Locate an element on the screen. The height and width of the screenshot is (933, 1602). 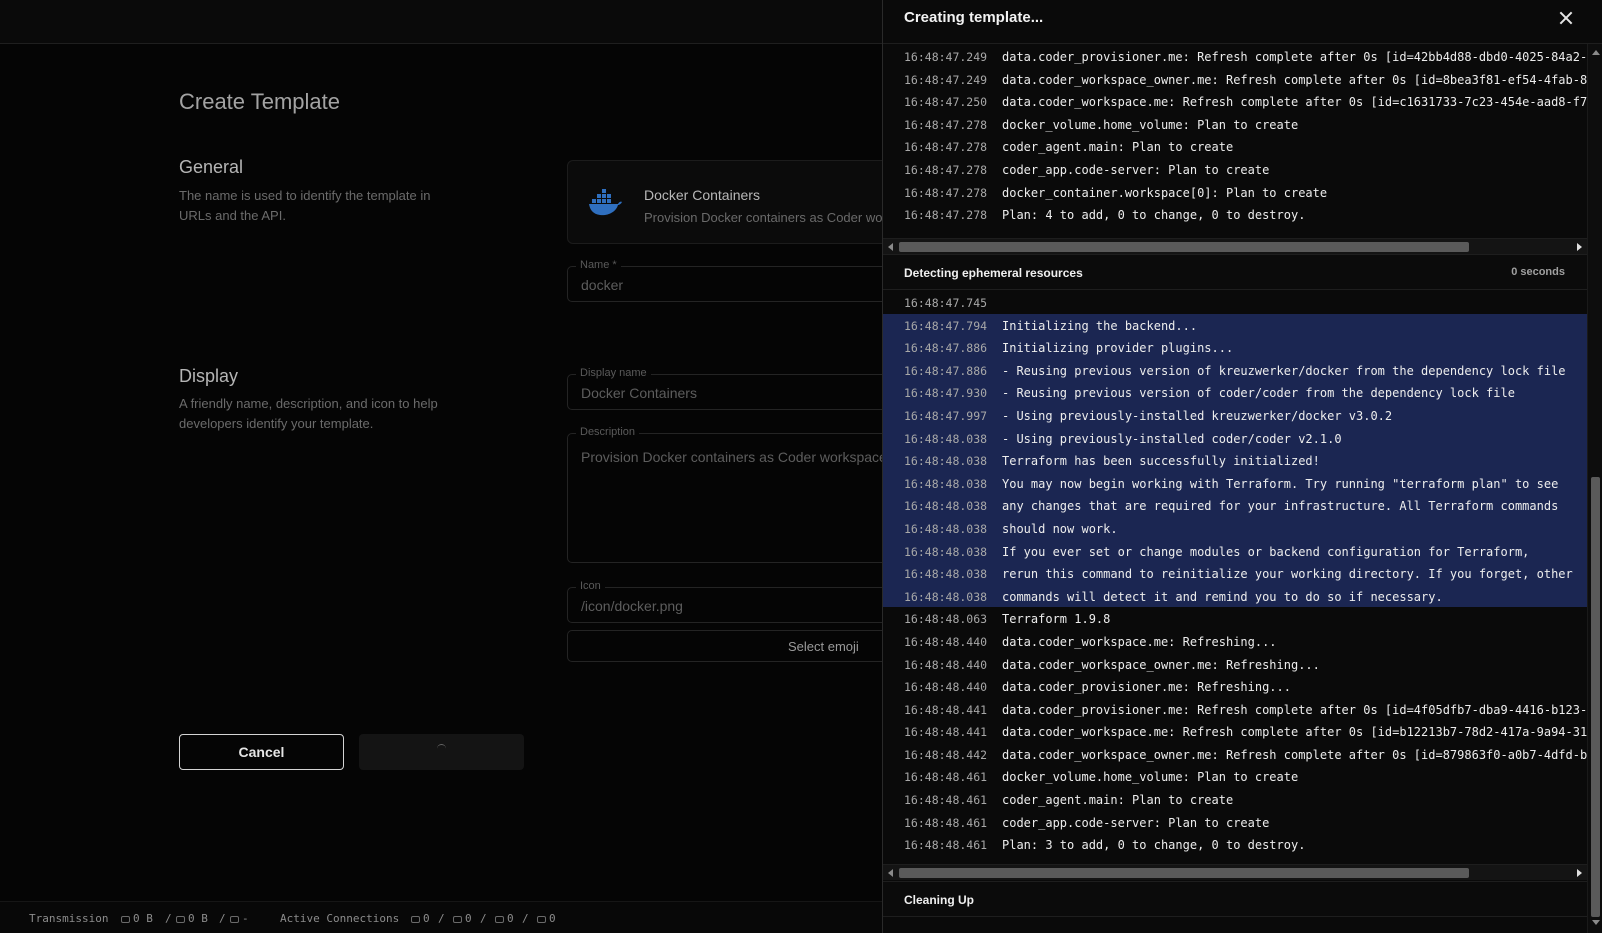
log-message: coder_agent.main: Plan to create is located at coordinates (1118, 147).